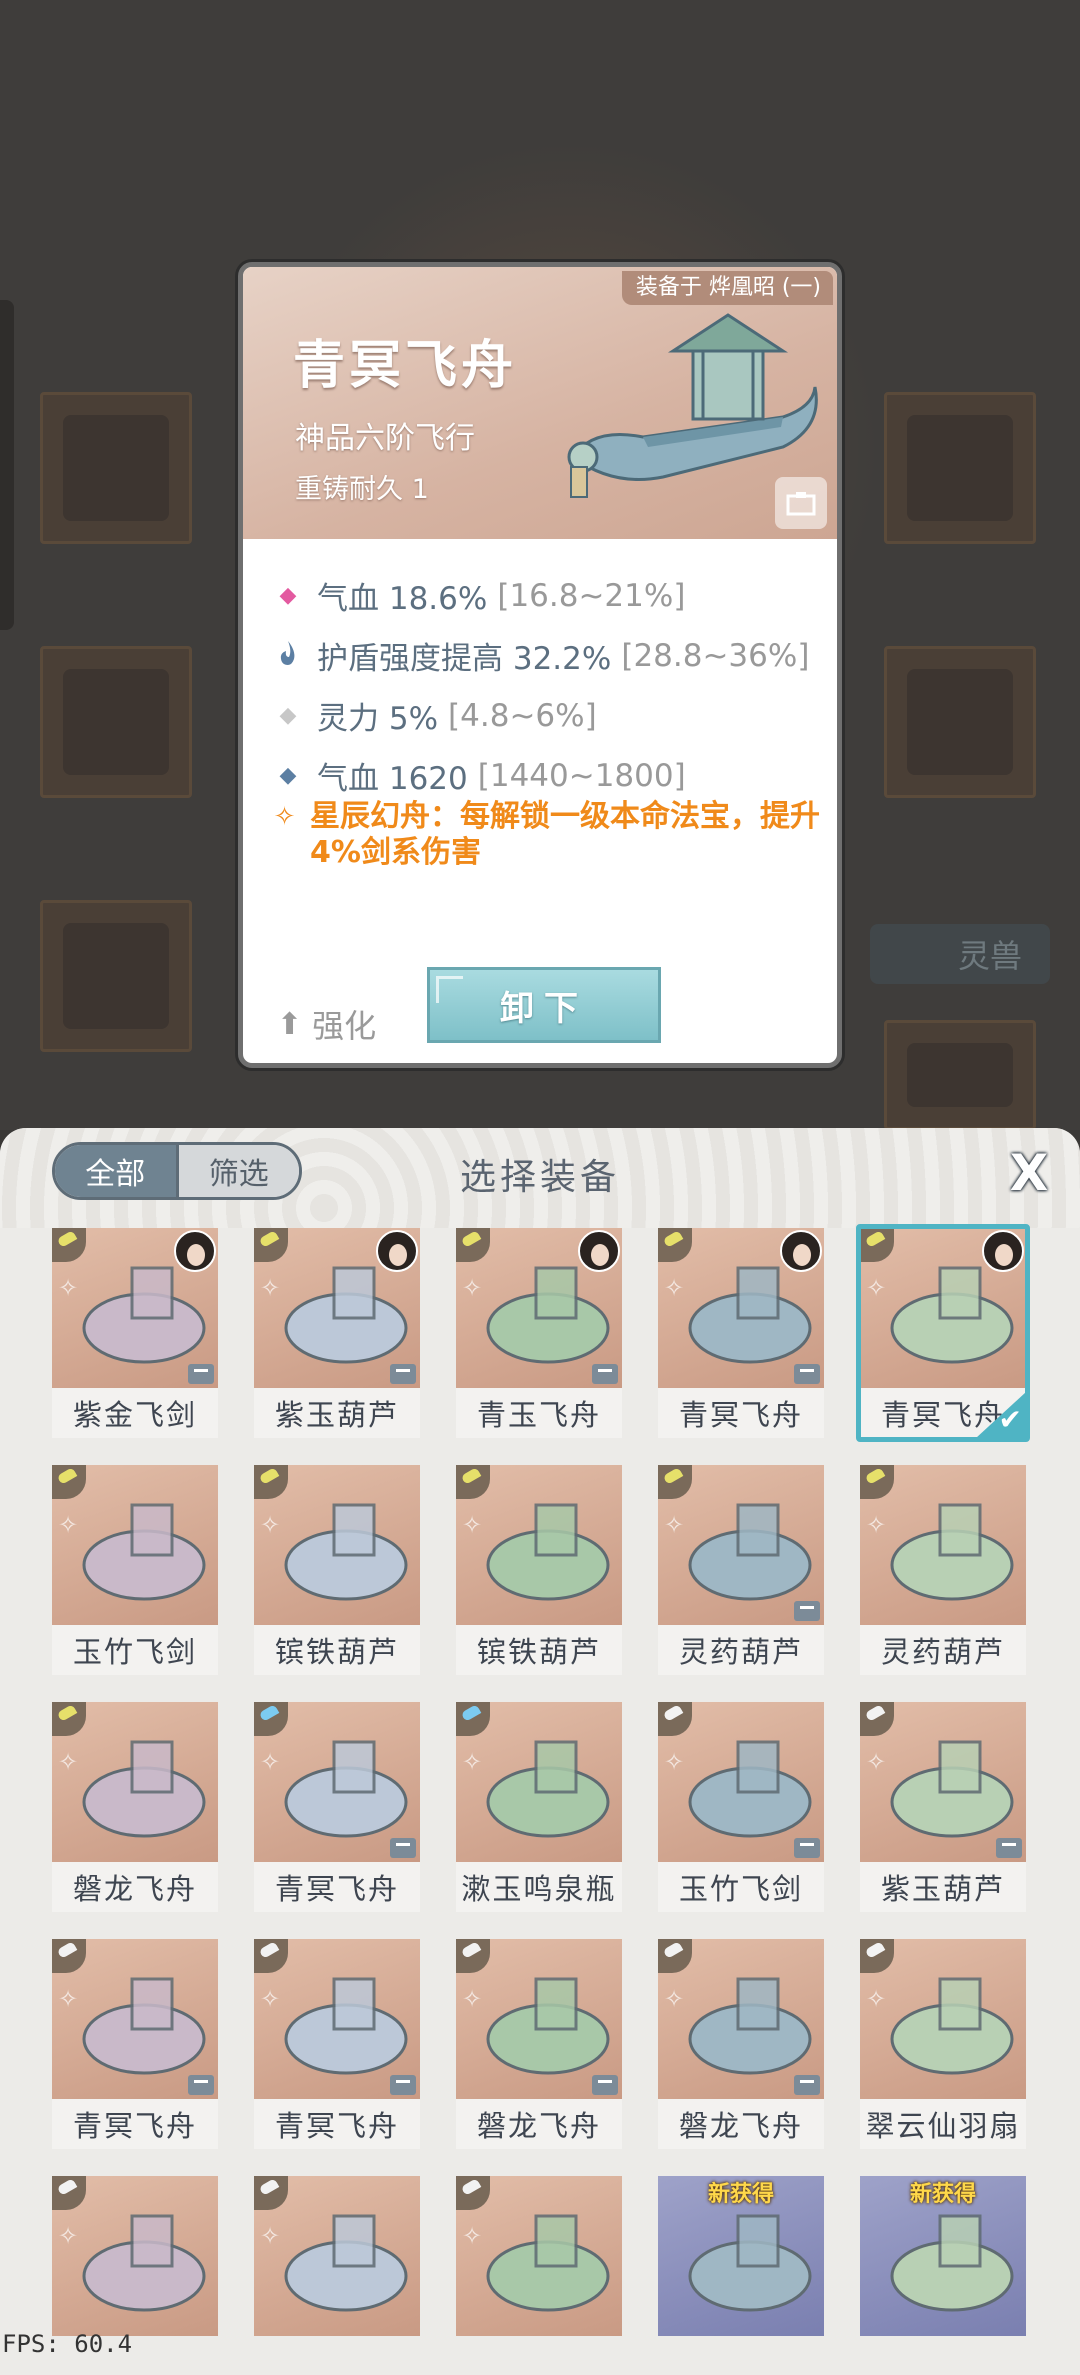 This screenshot has height=2375, width=1080. I want to click on panel-title: 选择装备, so click(539, 1177).